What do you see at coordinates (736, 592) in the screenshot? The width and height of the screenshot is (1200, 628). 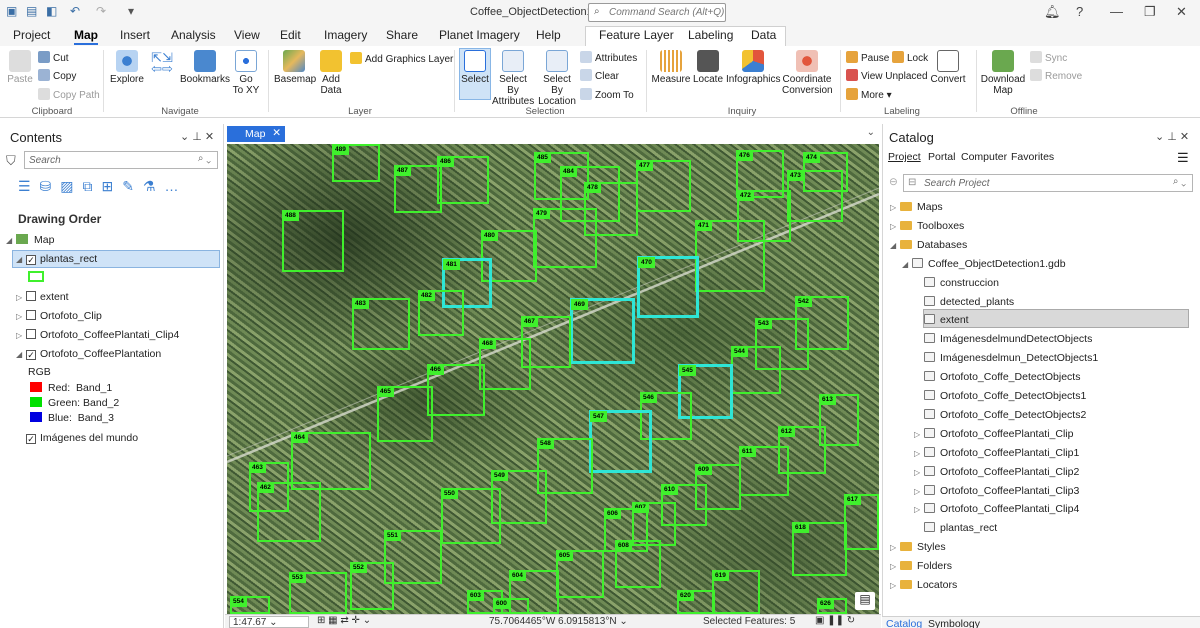 I see `detection-box: 619` at bounding box center [736, 592].